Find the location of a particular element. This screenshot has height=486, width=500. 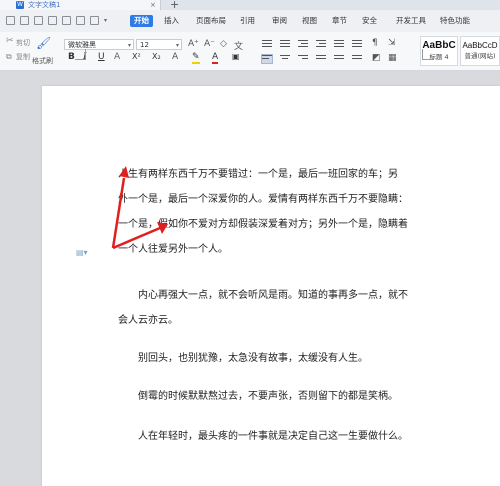

margin-corner-top-right is located at coordinates (427, 54).